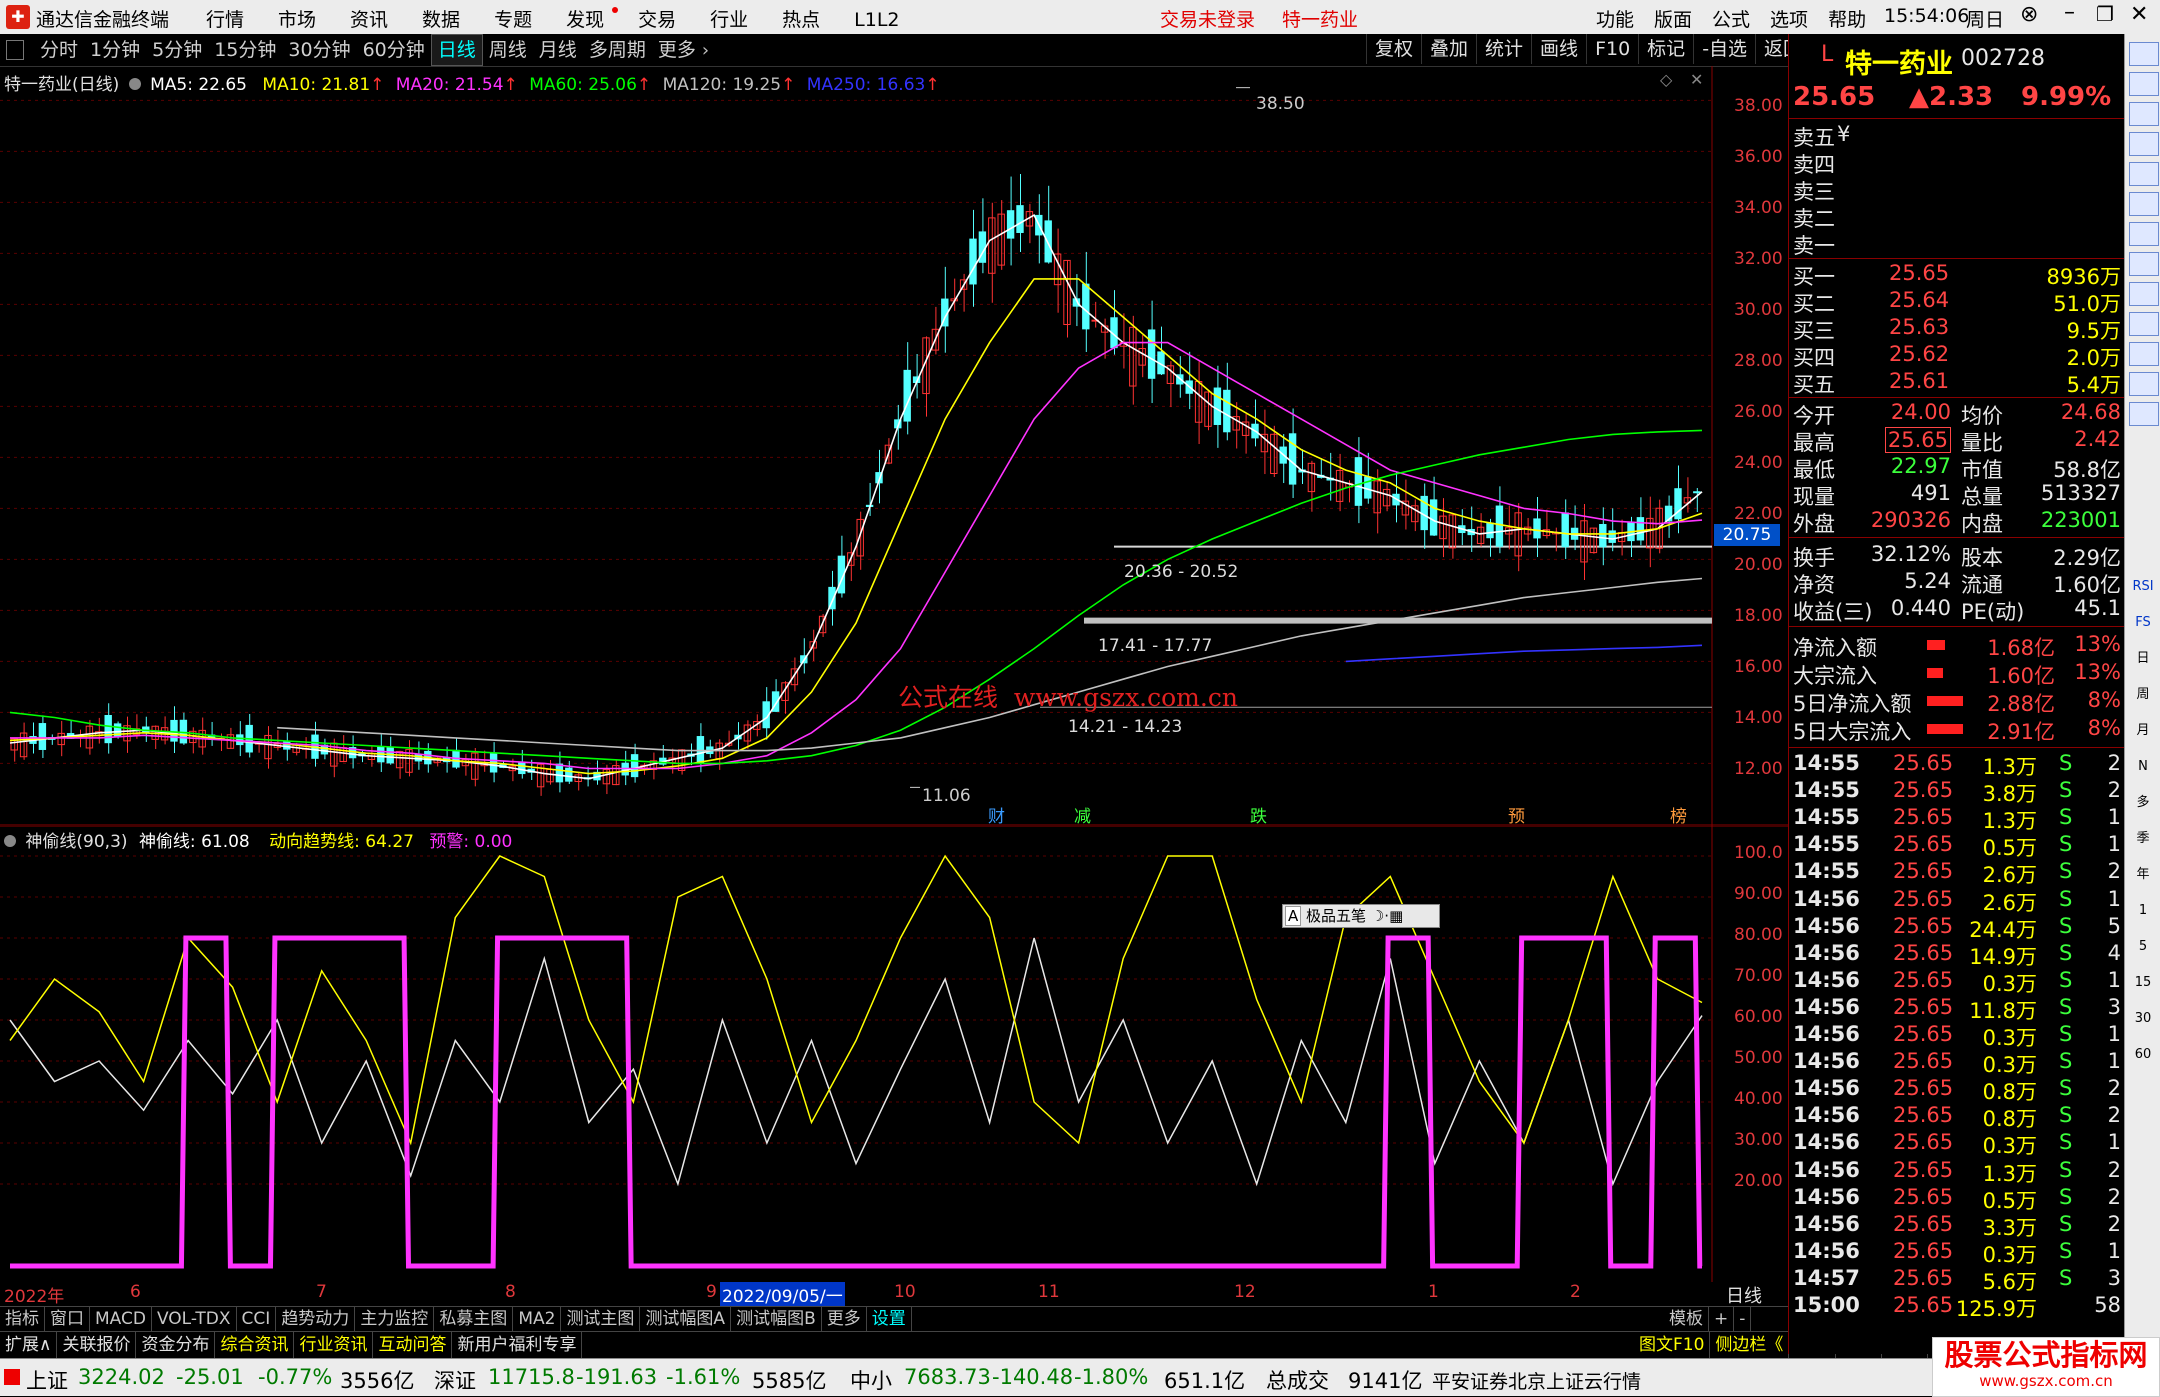  Describe the element at coordinates (2105, 14) in the screenshot. I see `restore-icon: ❐` at that location.